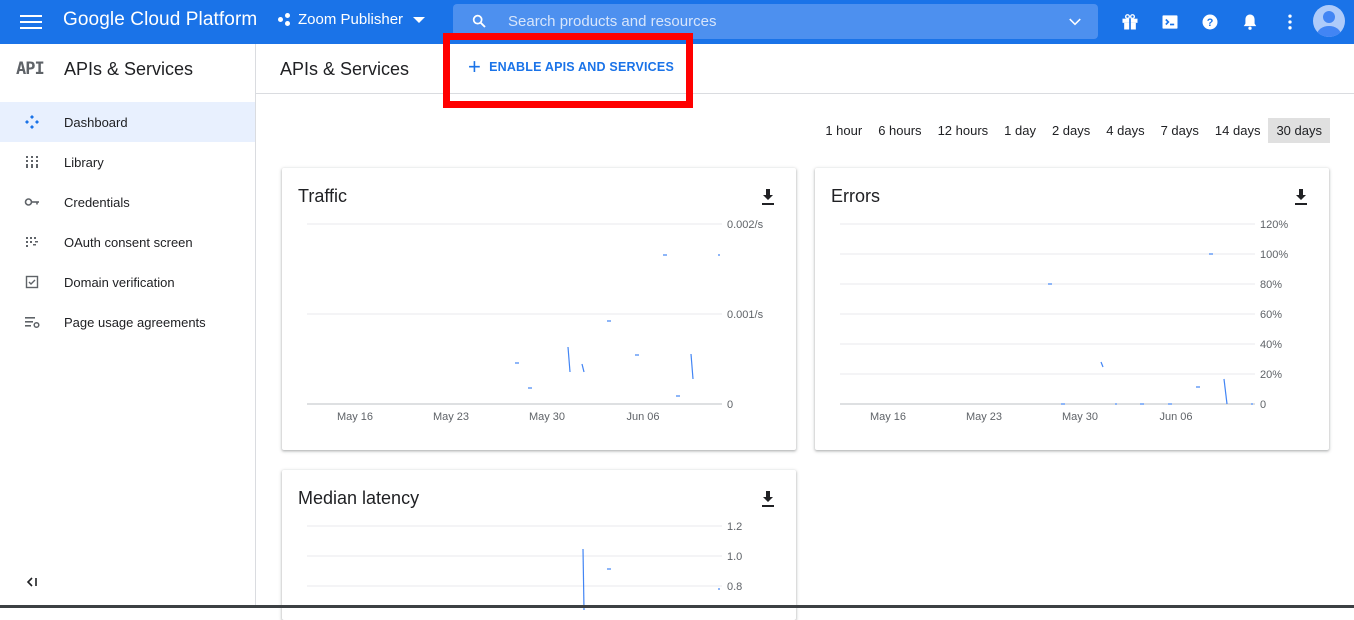 This screenshot has height=620, width=1354. What do you see at coordinates (32, 282) in the screenshot?
I see `checkbox-icon` at bounding box center [32, 282].